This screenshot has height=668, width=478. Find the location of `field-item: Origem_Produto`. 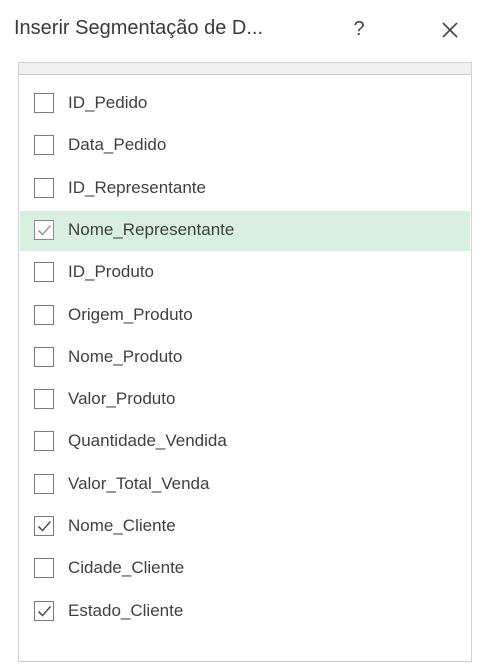

field-item: Origem_Produto is located at coordinates (245, 316).